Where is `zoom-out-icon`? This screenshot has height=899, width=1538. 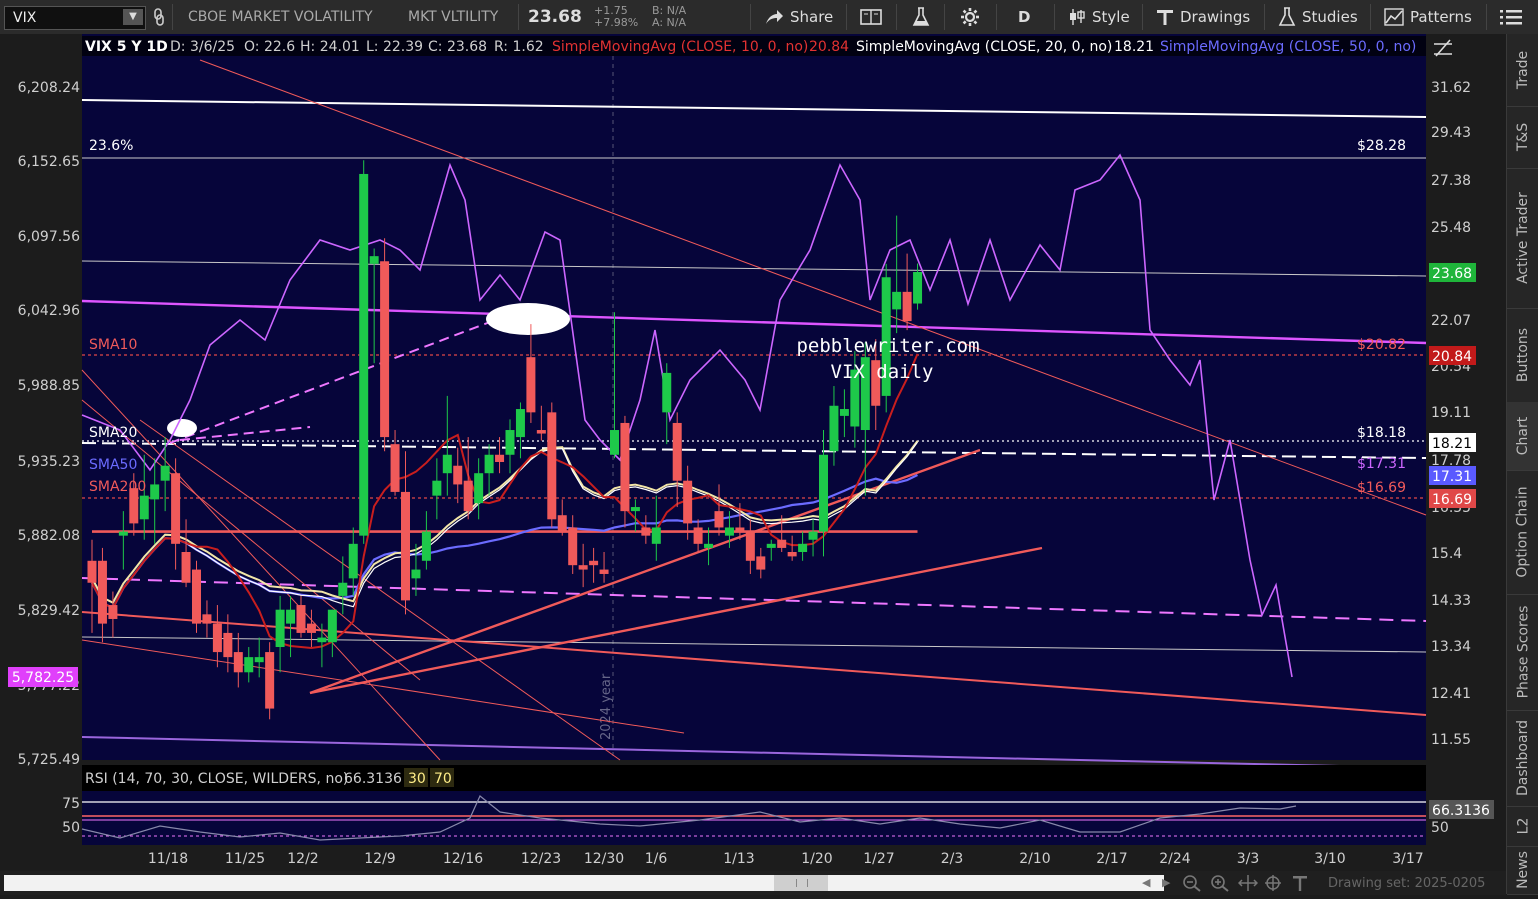
zoom-out-icon is located at coordinates (1192, 885).